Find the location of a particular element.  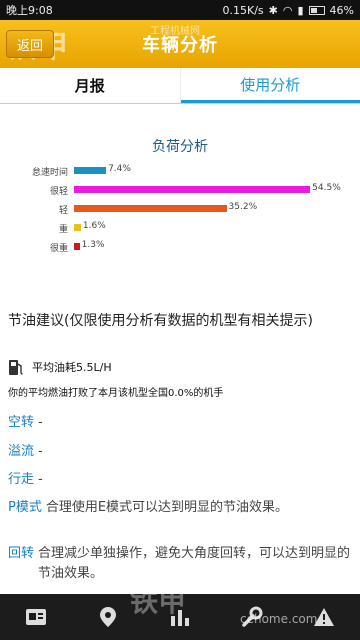

bar-category-label: 重 is located at coordinates (63, 230).